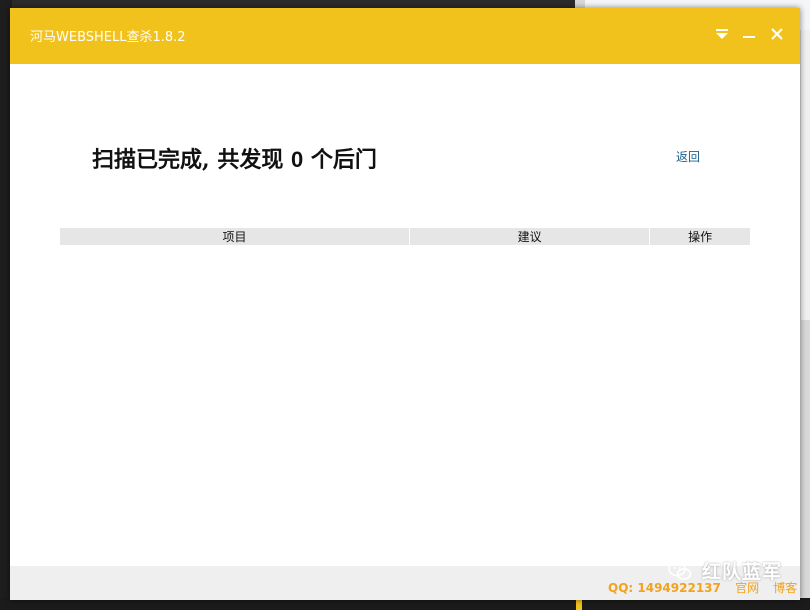 This screenshot has height=610, width=810. What do you see at coordinates (108, 37) in the screenshot?
I see `window-title: 河马WEBSHELL查杀1.8.2` at bounding box center [108, 37].